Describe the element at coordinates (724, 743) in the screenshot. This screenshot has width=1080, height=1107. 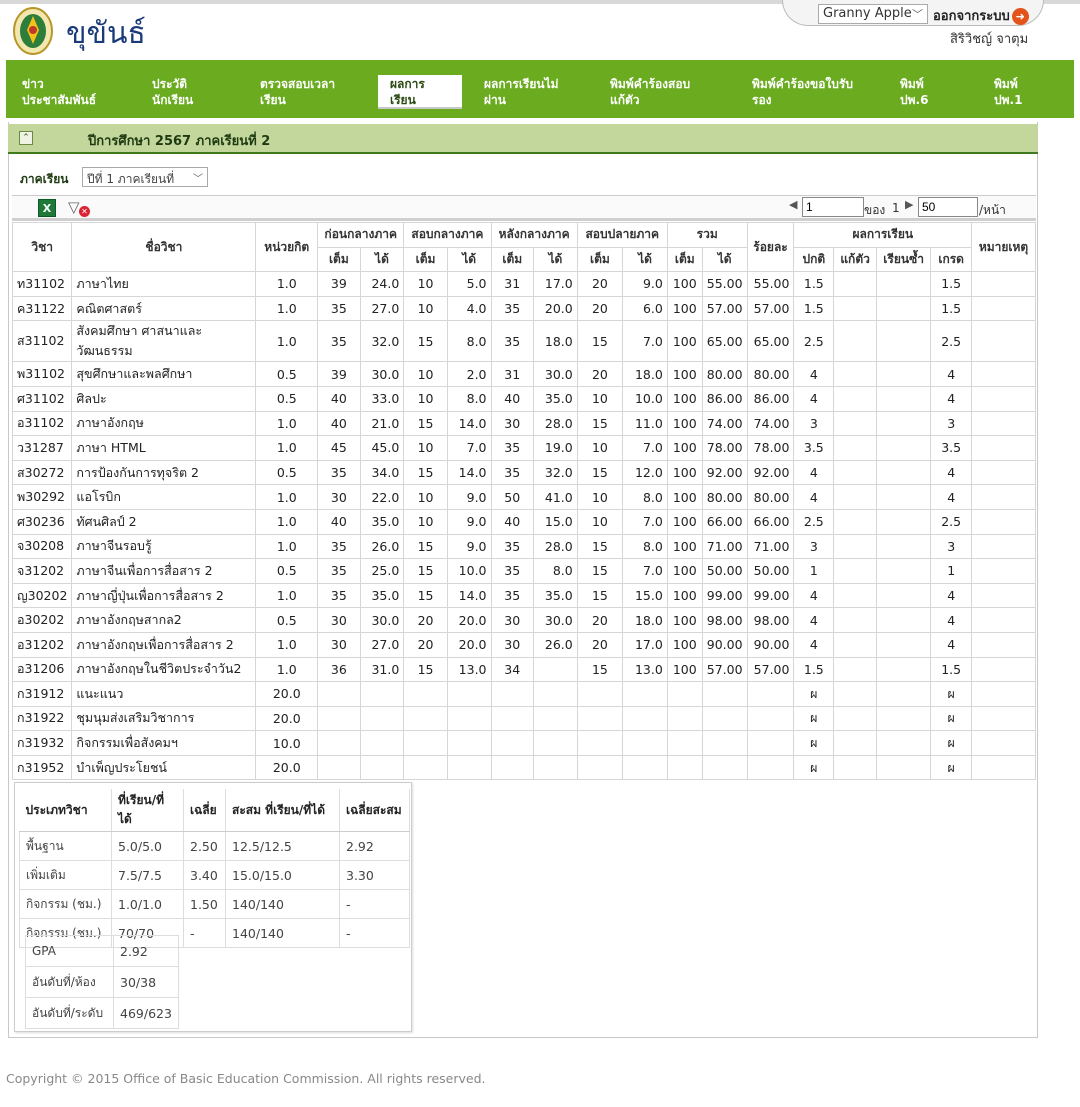
I see `cell-total-got` at that location.